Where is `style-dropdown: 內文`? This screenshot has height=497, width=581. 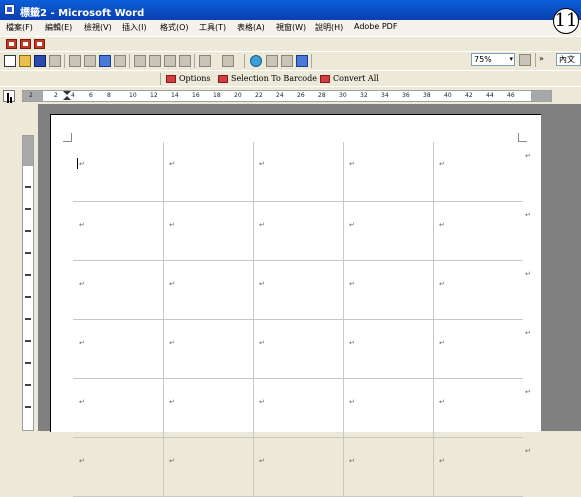
style-dropdown: 內文 is located at coordinates (568, 59).